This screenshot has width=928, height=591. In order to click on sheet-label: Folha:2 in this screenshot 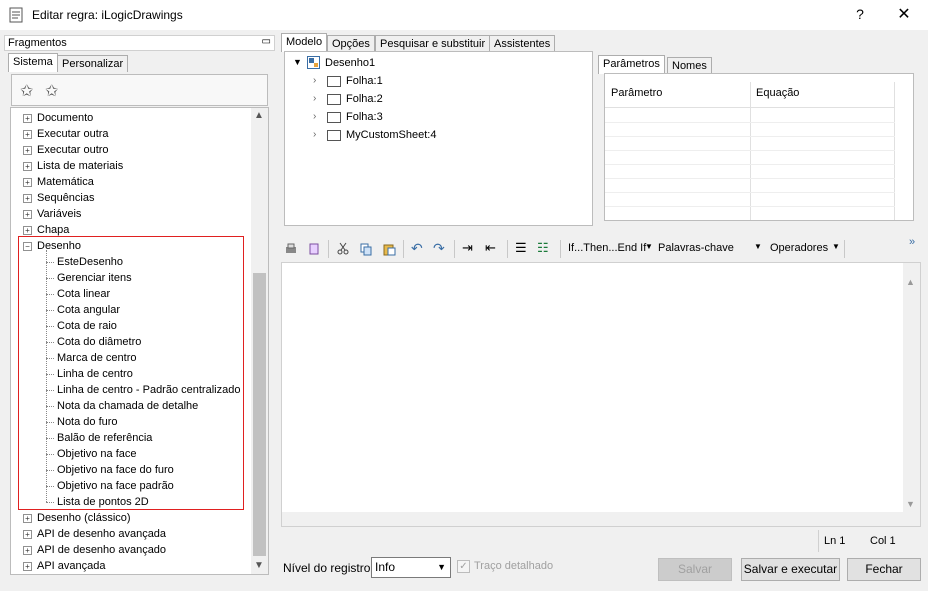, I will do `click(364, 99)`.